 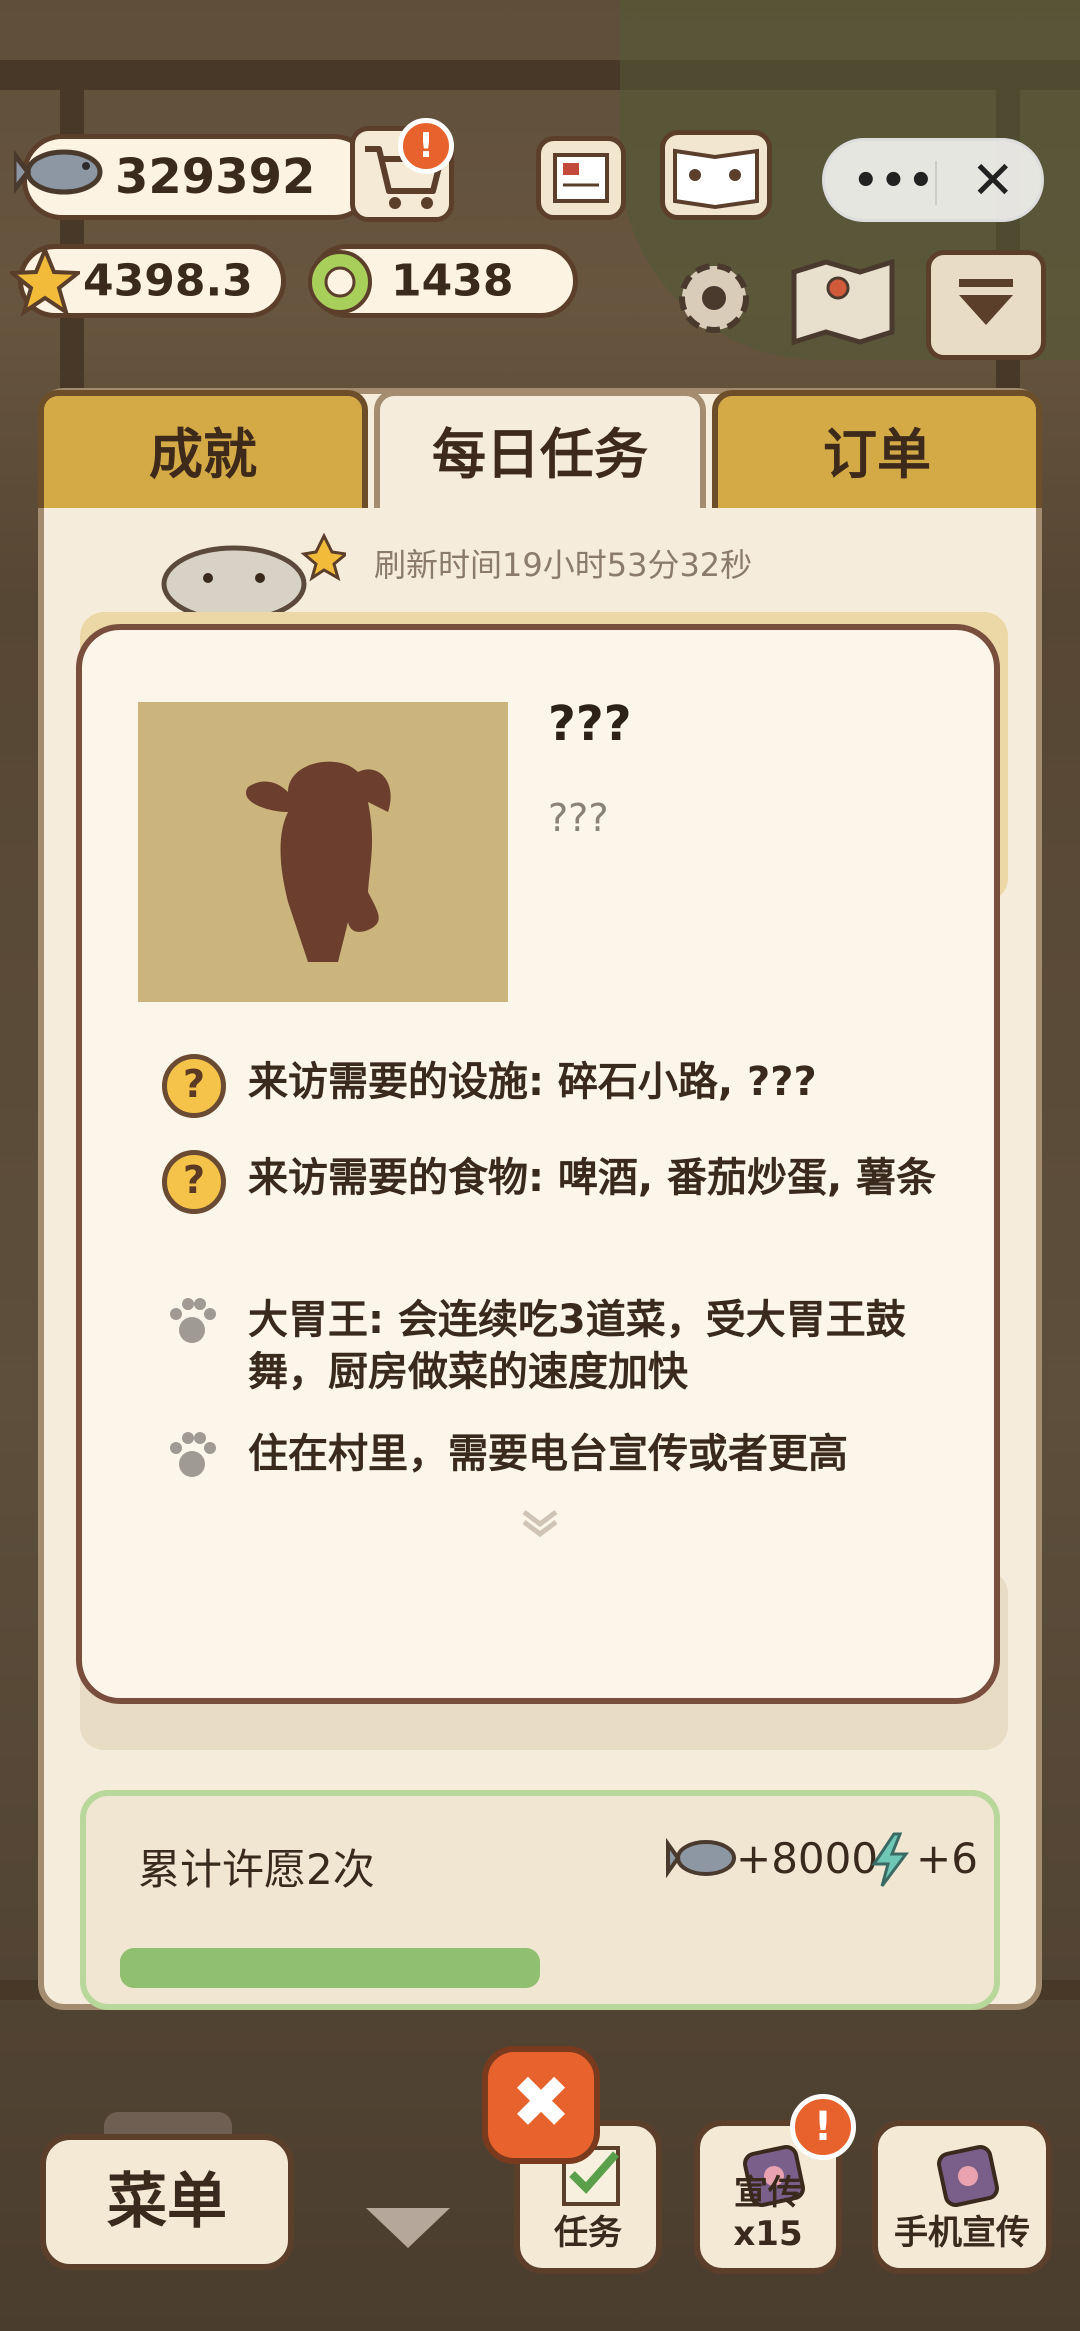 I want to click on paw-book-icon, so click(x=716, y=179).